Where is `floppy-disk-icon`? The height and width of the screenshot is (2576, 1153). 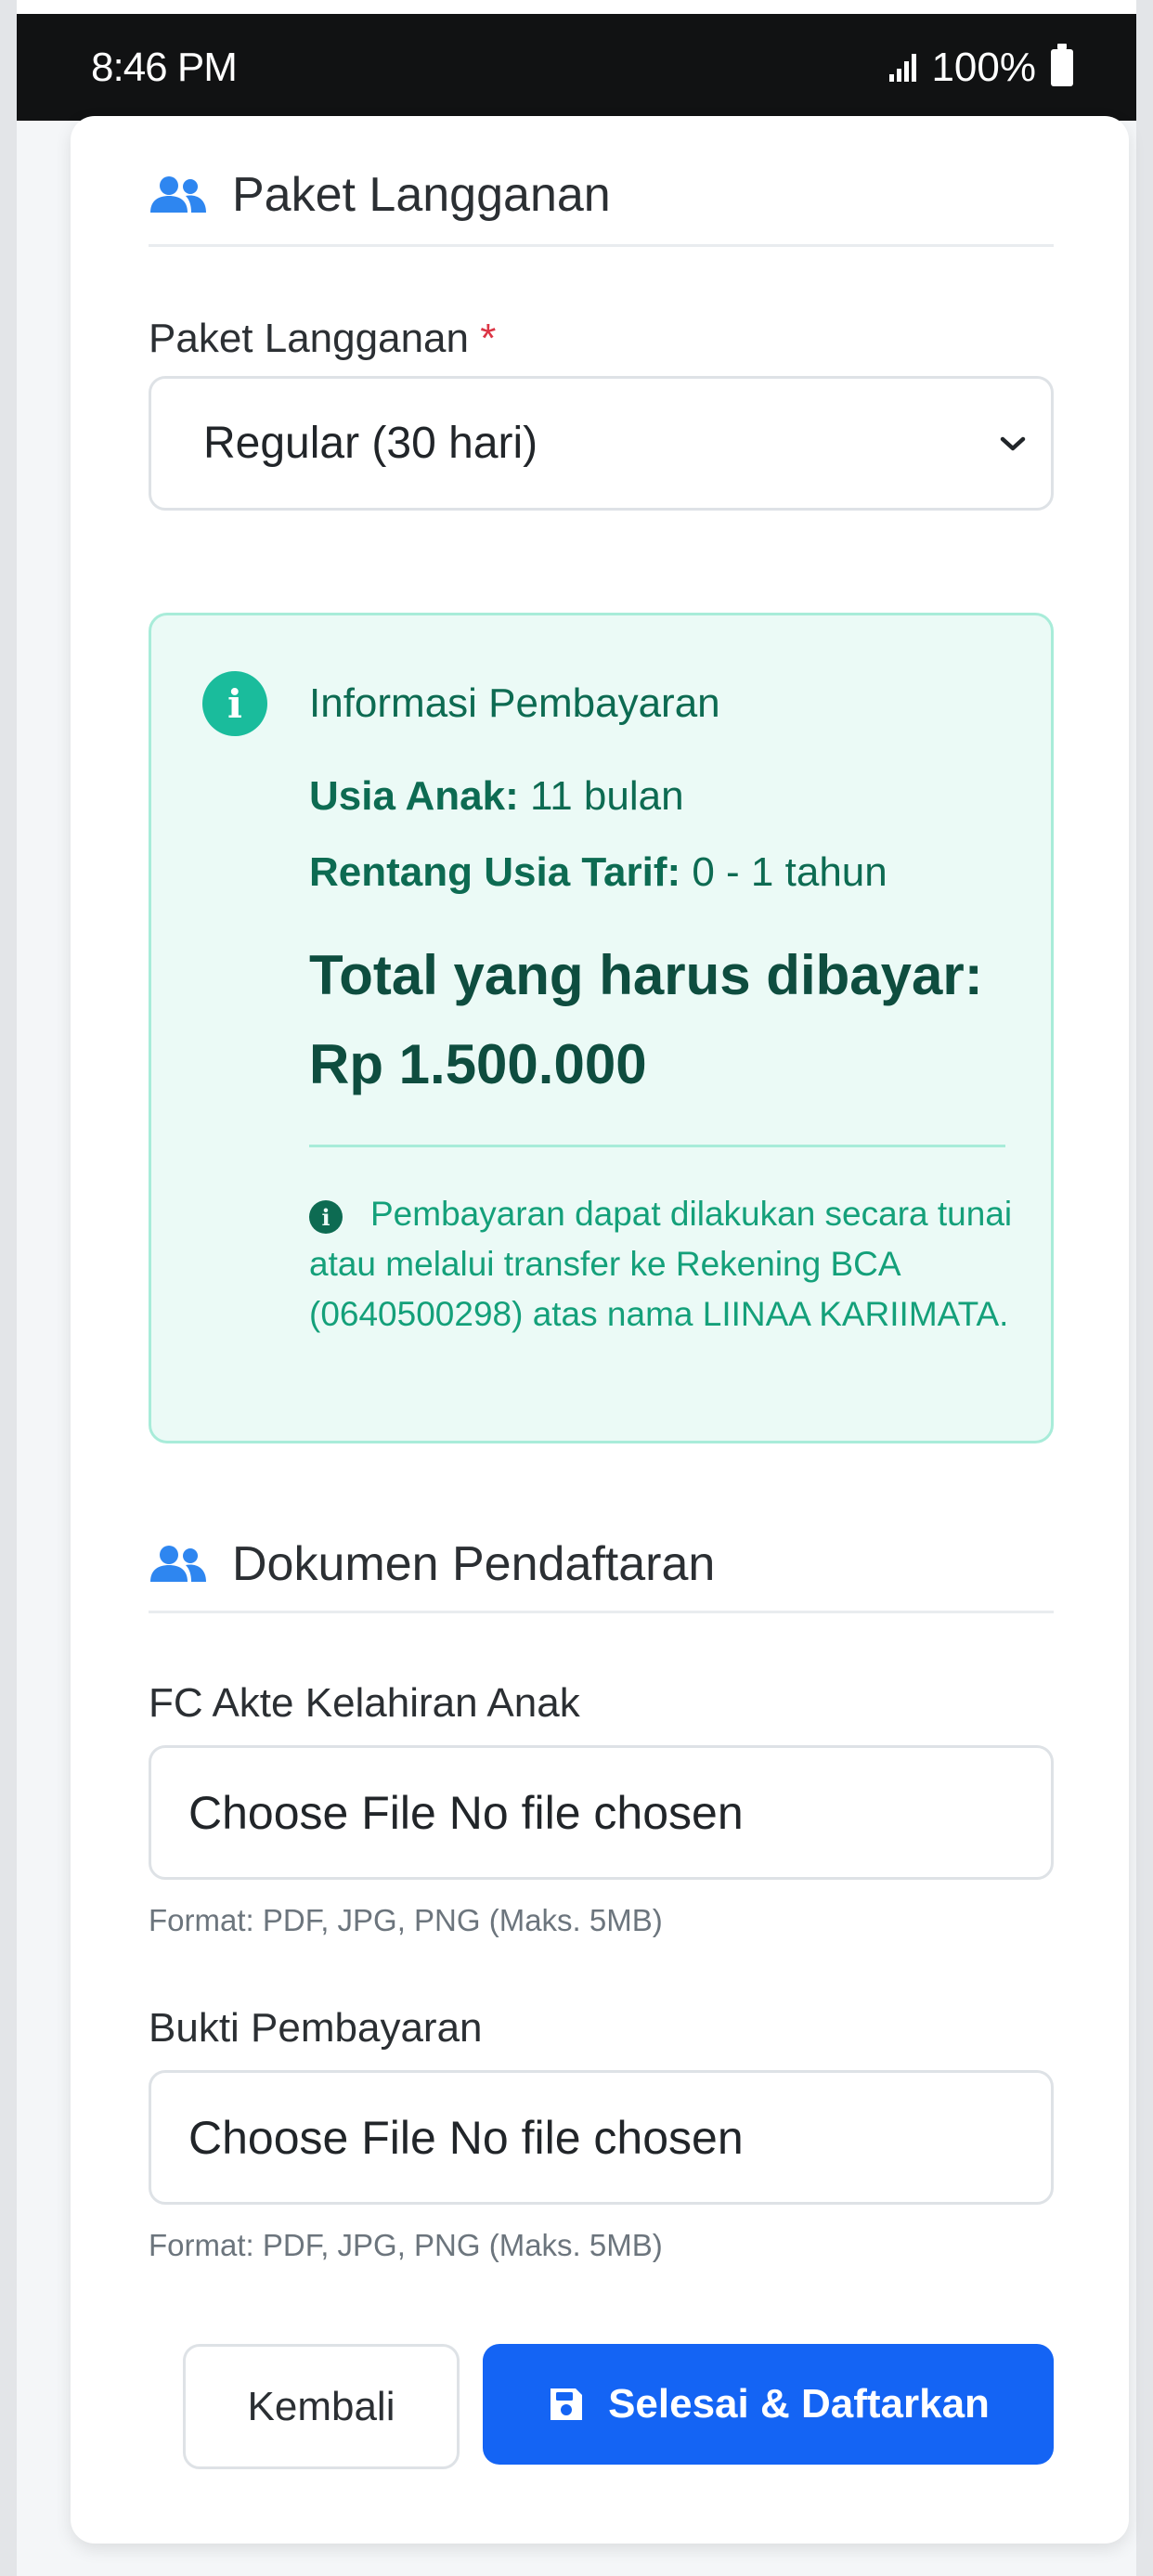
floppy-disk-icon is located at coordinates (567, 2404).